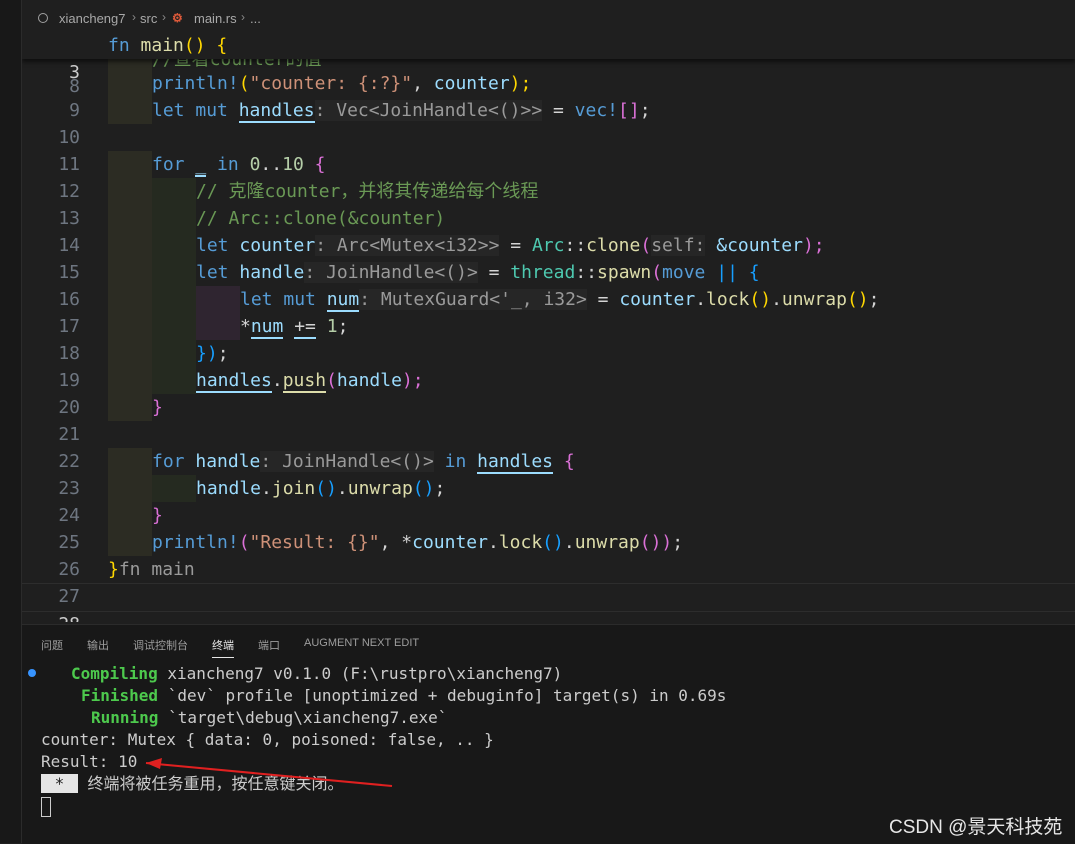 The image size is (1075, 844). Describe the element at coordinates (407, 245) in the screenshot. I see `inlay-type-hint: : Arc<Mutex<i32>>` at that location.